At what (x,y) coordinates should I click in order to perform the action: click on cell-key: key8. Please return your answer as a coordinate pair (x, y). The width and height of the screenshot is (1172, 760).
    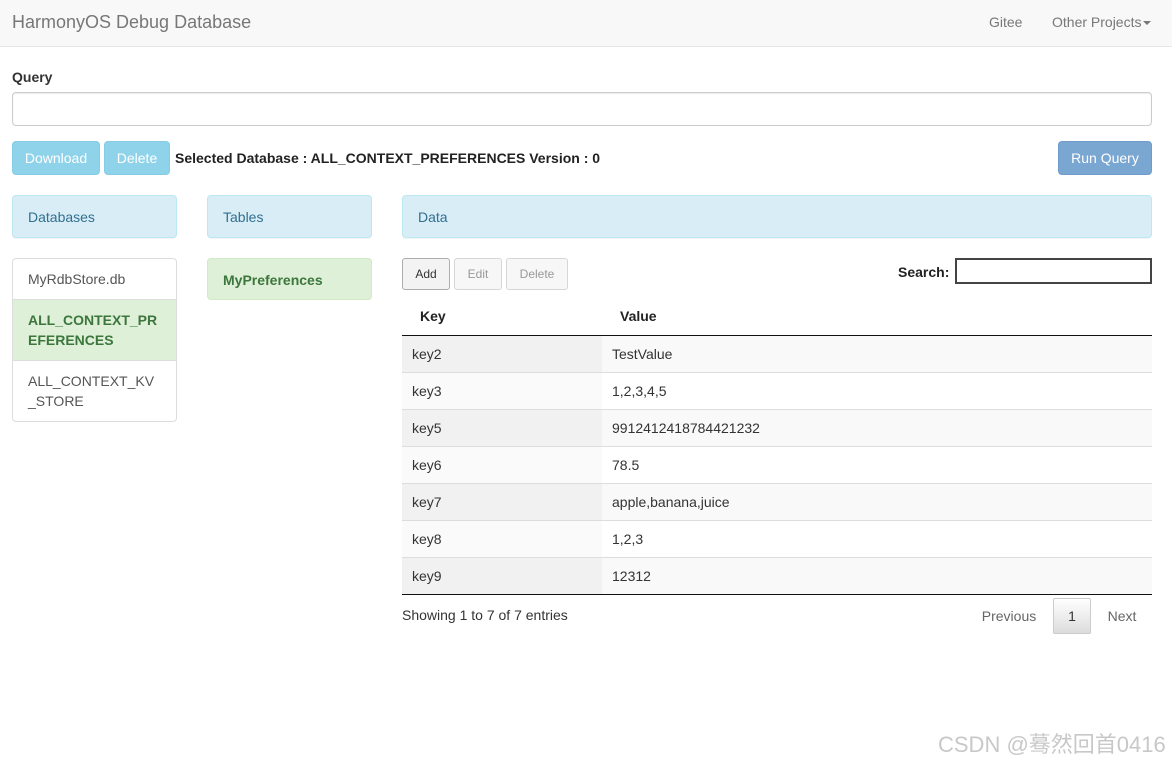
    Looking at the image, I should click on (502, 538).